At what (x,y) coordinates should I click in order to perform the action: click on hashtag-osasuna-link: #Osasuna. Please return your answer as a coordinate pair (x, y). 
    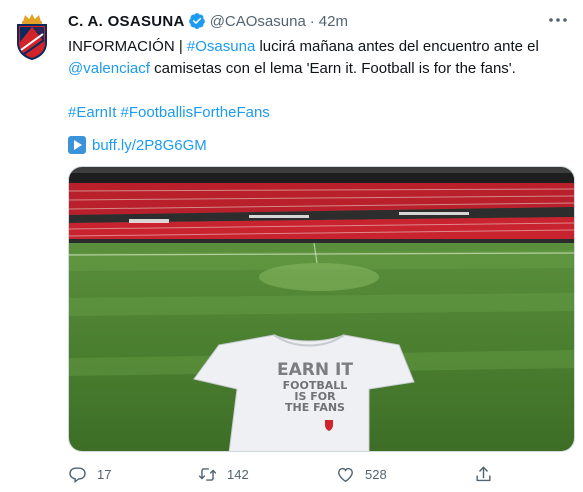
    Looking at the image, I should click on (221, 46).